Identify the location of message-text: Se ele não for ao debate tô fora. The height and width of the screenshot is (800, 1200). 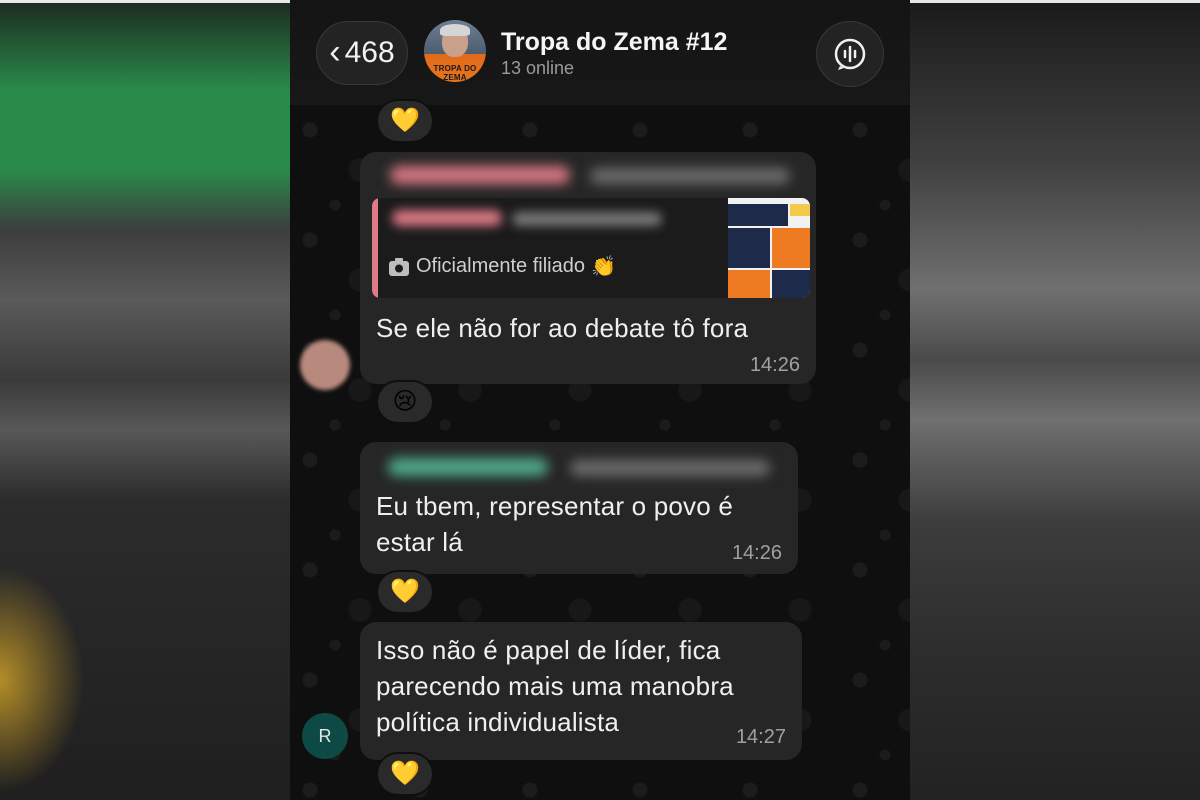
(562, 328).